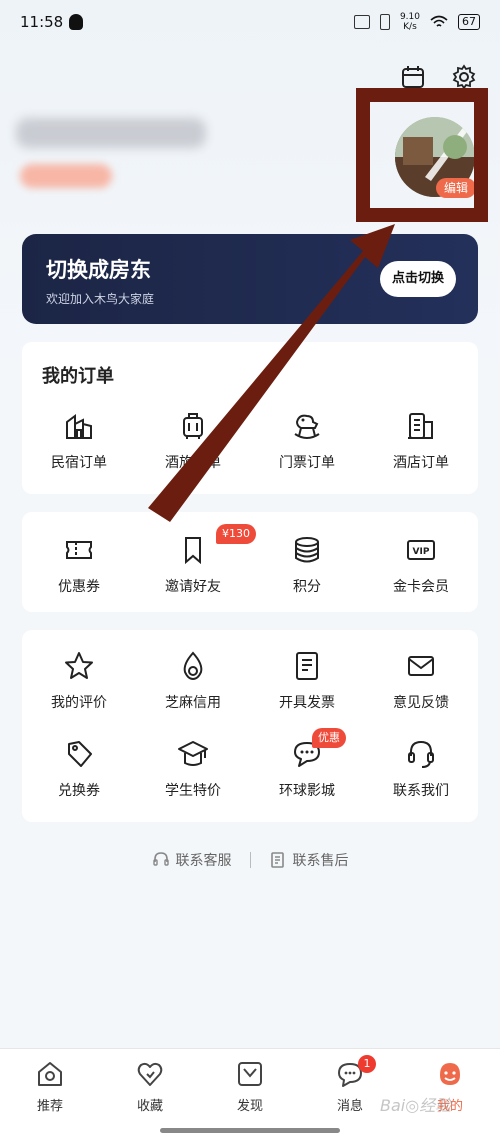 The image size is (500, 1140). Describe the element at coordinates (361, 22) in the screenshot. I see `cast-icon` at that location.